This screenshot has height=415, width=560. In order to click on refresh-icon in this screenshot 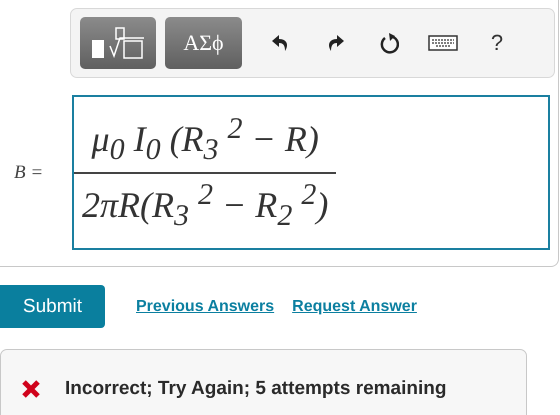, I will do `click(389, 43)`.